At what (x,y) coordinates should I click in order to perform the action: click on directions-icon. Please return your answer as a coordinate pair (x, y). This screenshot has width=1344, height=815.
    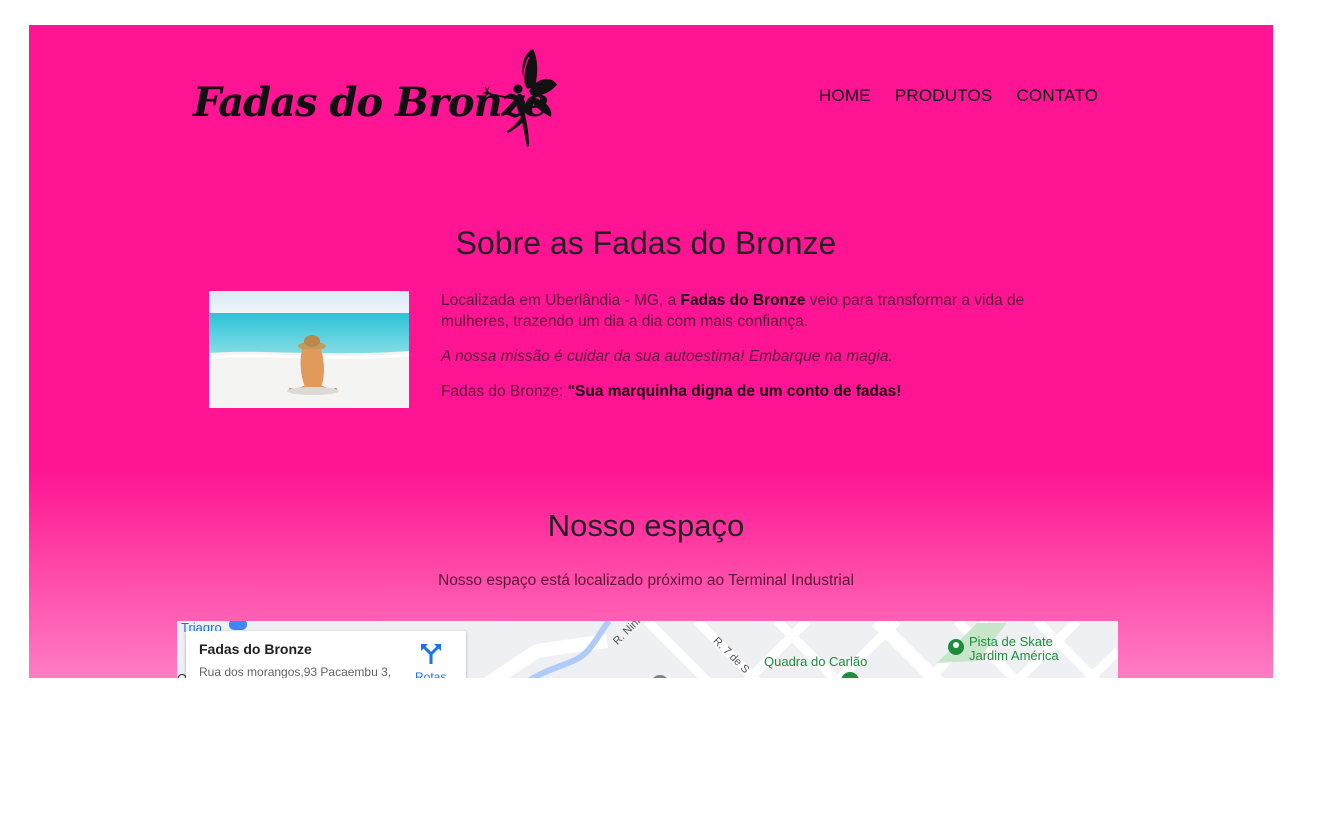
    Looking at the image, I should click on (431, 654).